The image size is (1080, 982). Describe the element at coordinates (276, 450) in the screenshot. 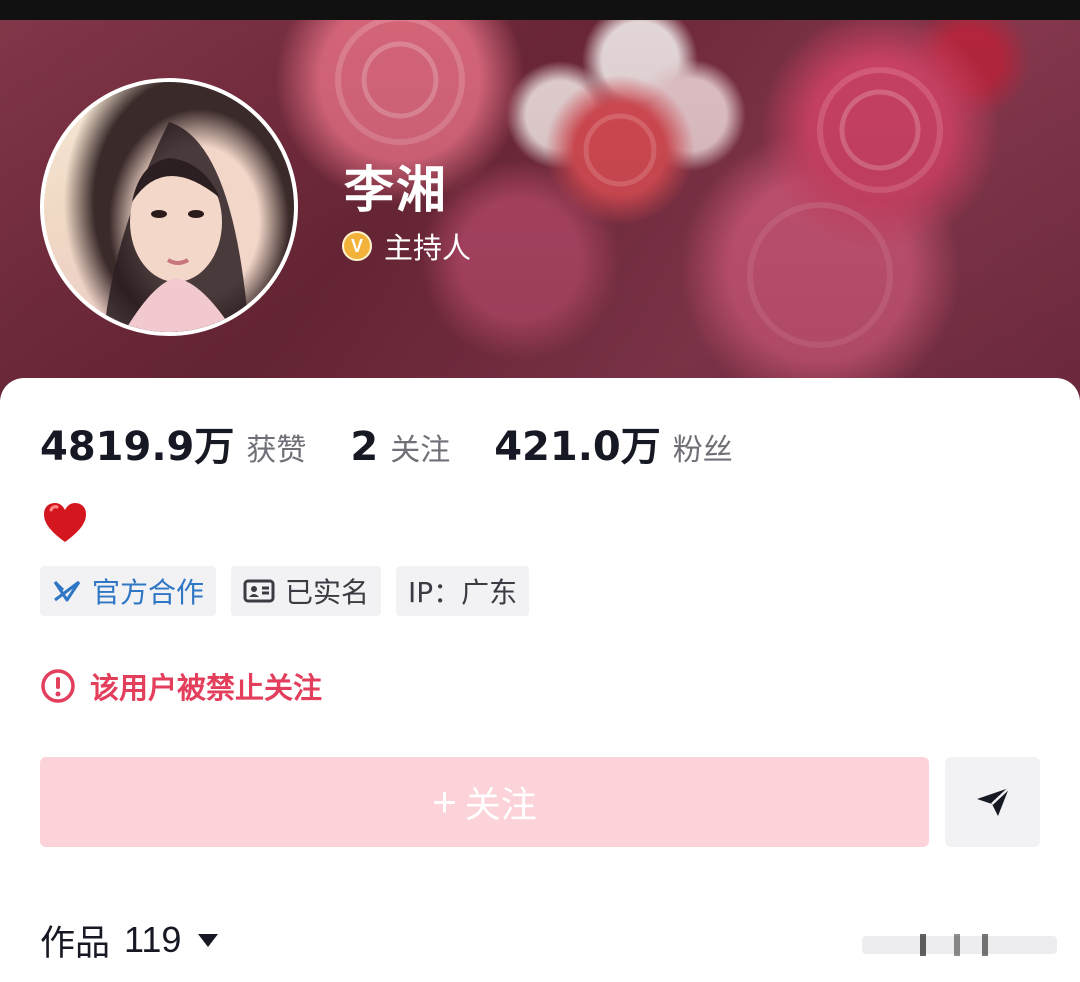

I see `likes-label: 获赞` at that location.